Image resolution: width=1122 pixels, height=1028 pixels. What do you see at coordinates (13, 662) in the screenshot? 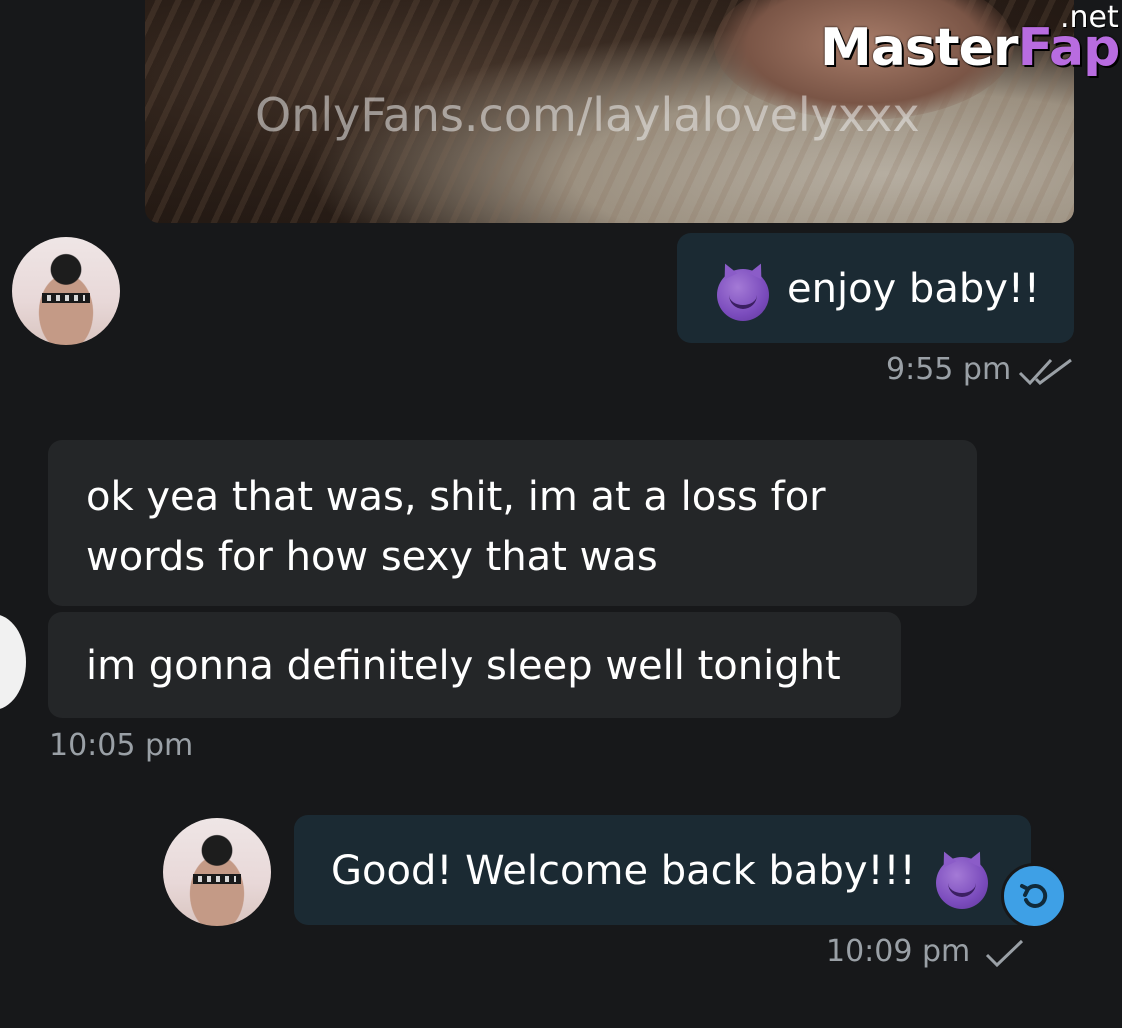
I see `avatar-partial` at bounding box center [13, 662].